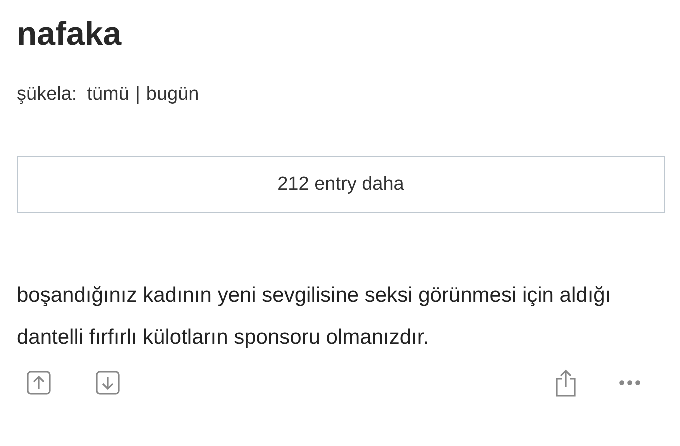 This screenshot has width=680, height=446. I want to click on page-title: nafaka, so click(70, 34).